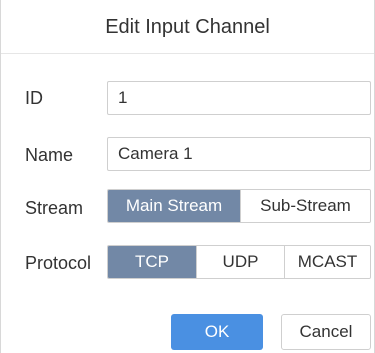 This screenshot has width=375, height=353. I want to click on cancel-button: Cancel, so click(326, 332).